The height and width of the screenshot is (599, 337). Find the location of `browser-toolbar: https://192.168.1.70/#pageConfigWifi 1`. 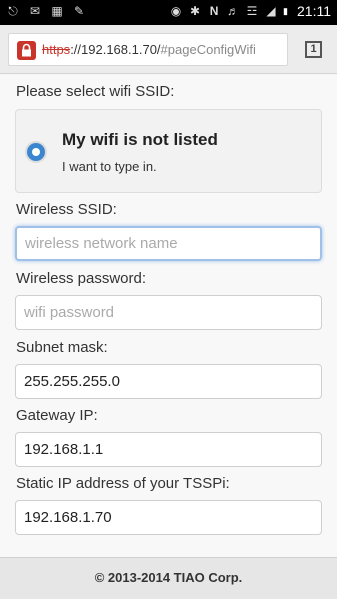

browser-toolbar: https://192.168.1.70/#pageConfigWifi 1 is located at coordinates (168, 49).